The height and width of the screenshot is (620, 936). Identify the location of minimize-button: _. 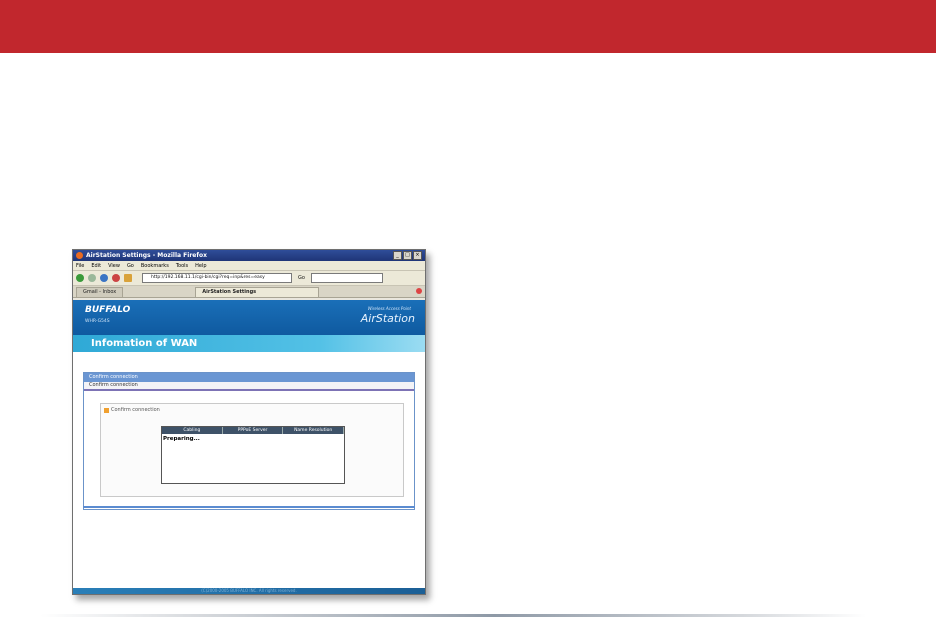
(397, 255).